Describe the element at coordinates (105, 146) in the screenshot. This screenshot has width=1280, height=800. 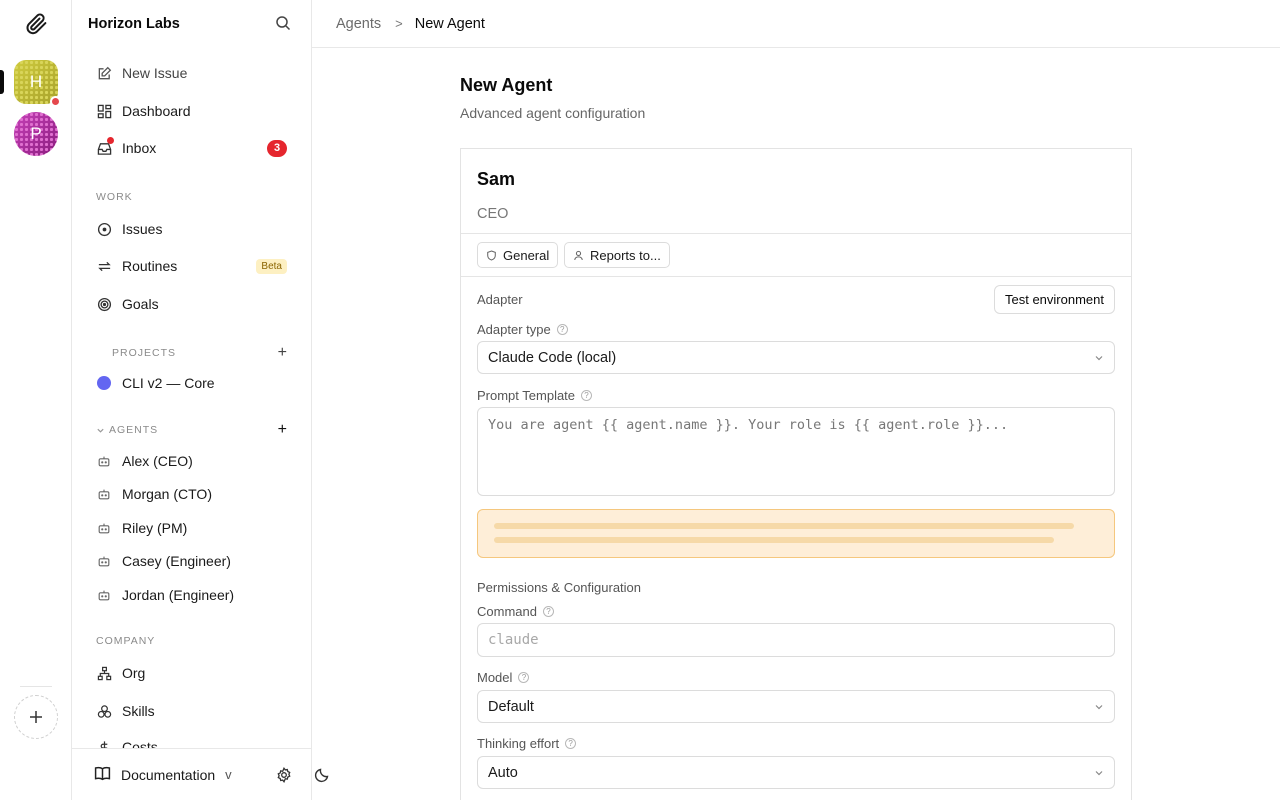
I see `inbox-icon` at that location.